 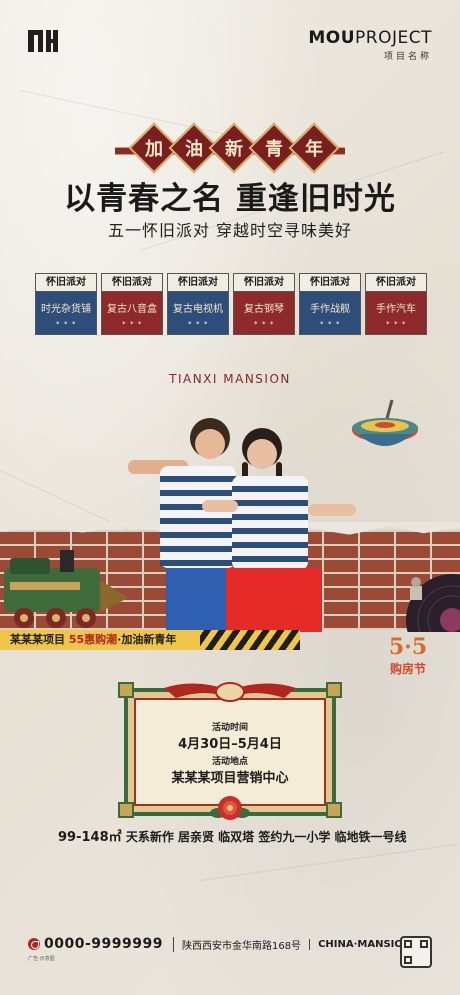 What do you see at coordinates (407, 57) in the screenshot?
I see `brand-subtitle: 项目名称` at bounding box center [407, 57].